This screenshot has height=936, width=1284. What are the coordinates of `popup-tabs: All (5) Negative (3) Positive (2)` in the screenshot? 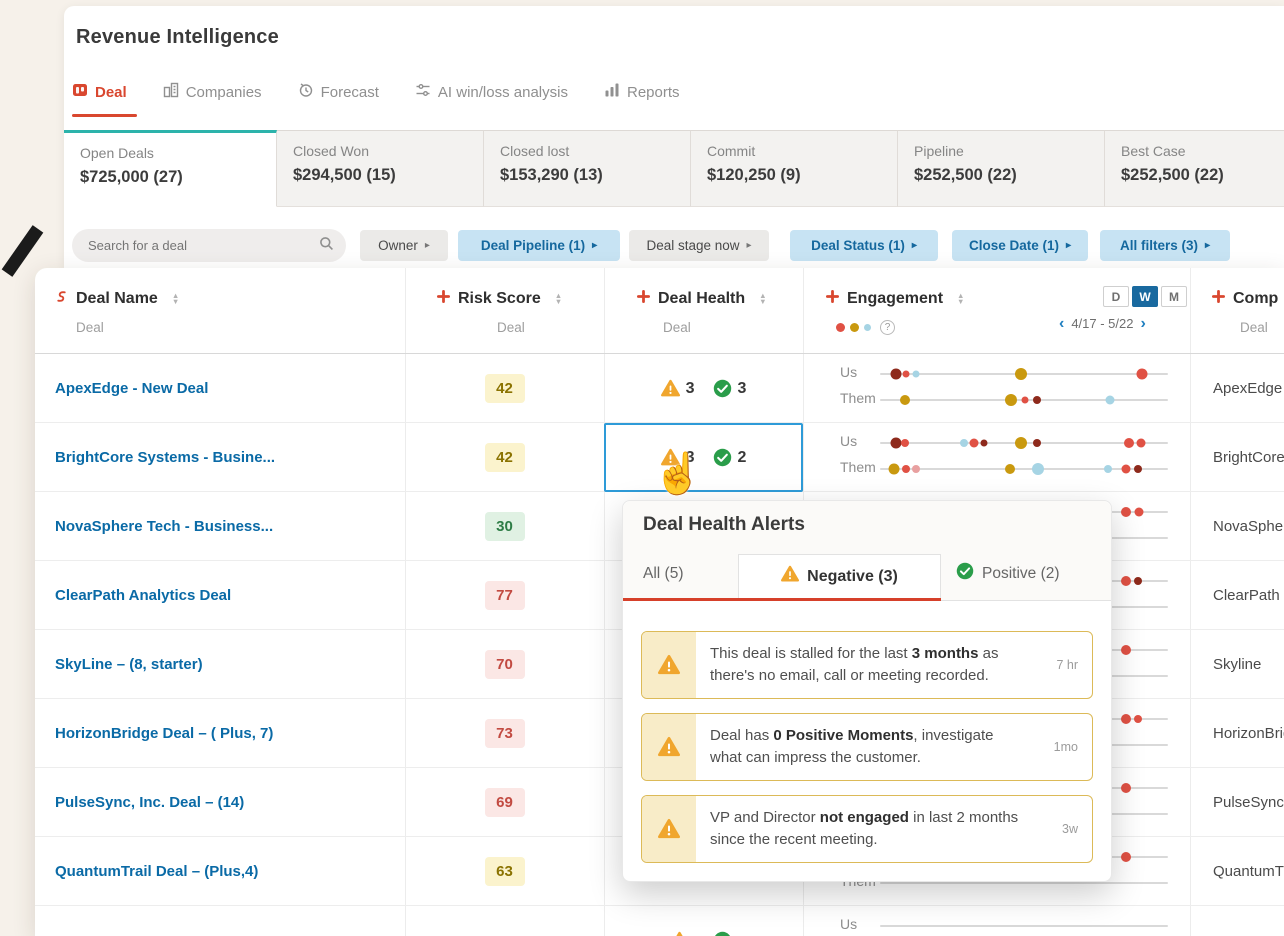 It's located at (867, 575).